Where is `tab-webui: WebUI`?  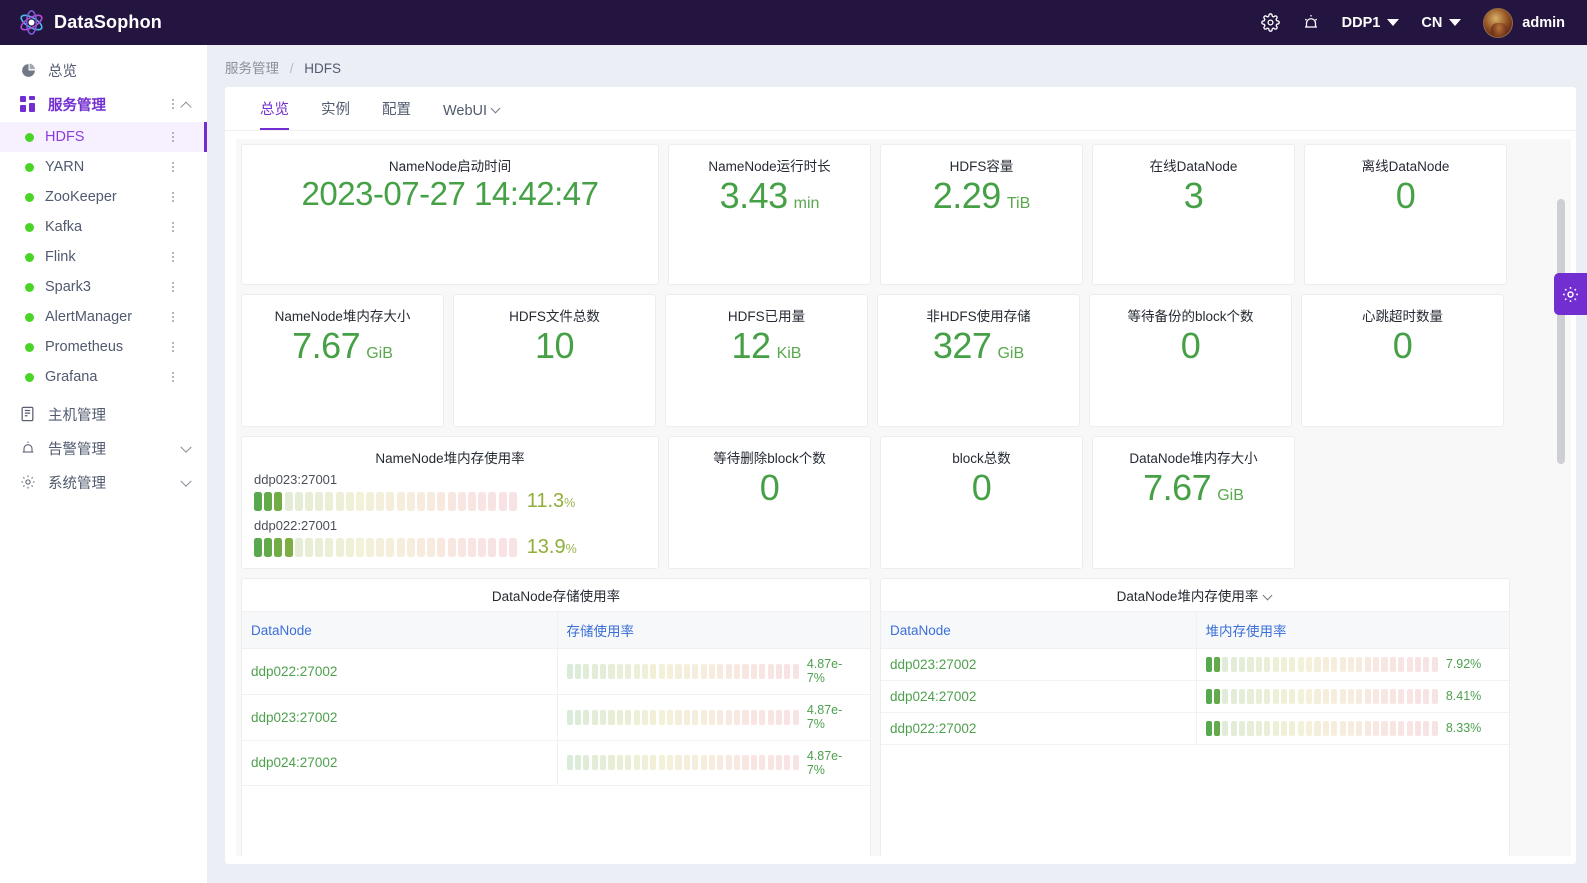
tab-webui: WebUI is located at coordinates (471, 116).